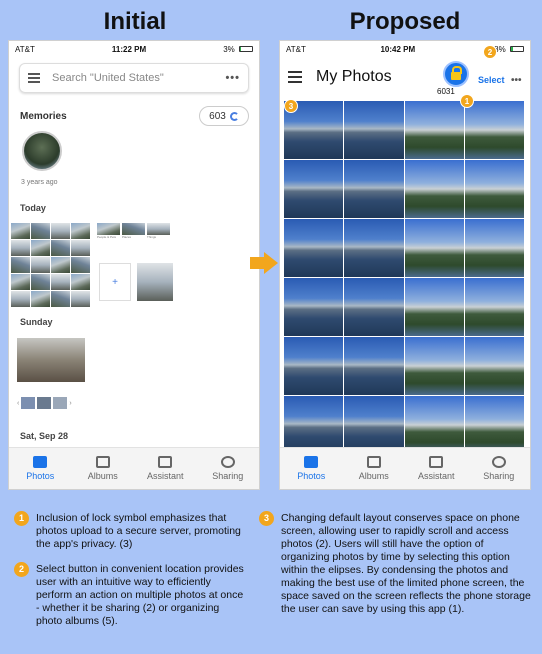 The width and height of the screenshot is (542, 654). Describe the element at coordinates (127, 237) in the screenshot. I see `category-label: Places` at that location.